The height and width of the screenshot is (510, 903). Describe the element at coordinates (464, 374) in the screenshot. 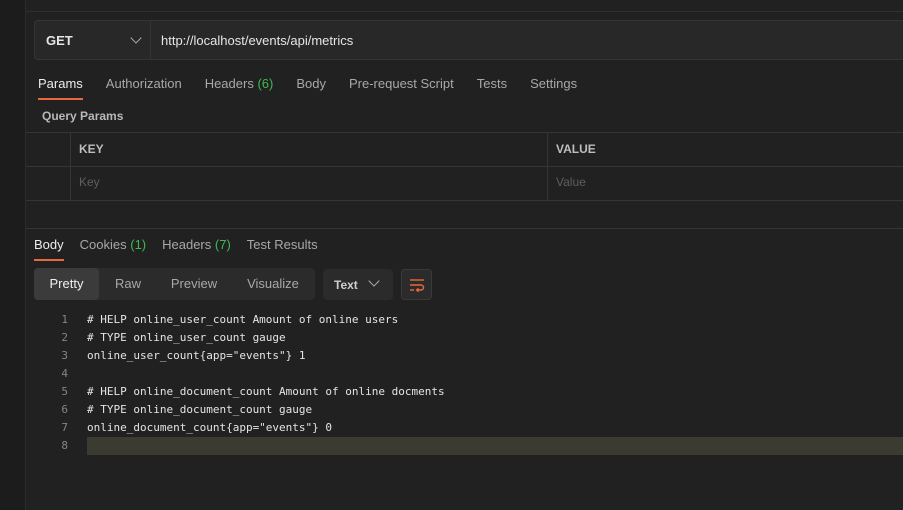

I see `code-line: 4` at that location.